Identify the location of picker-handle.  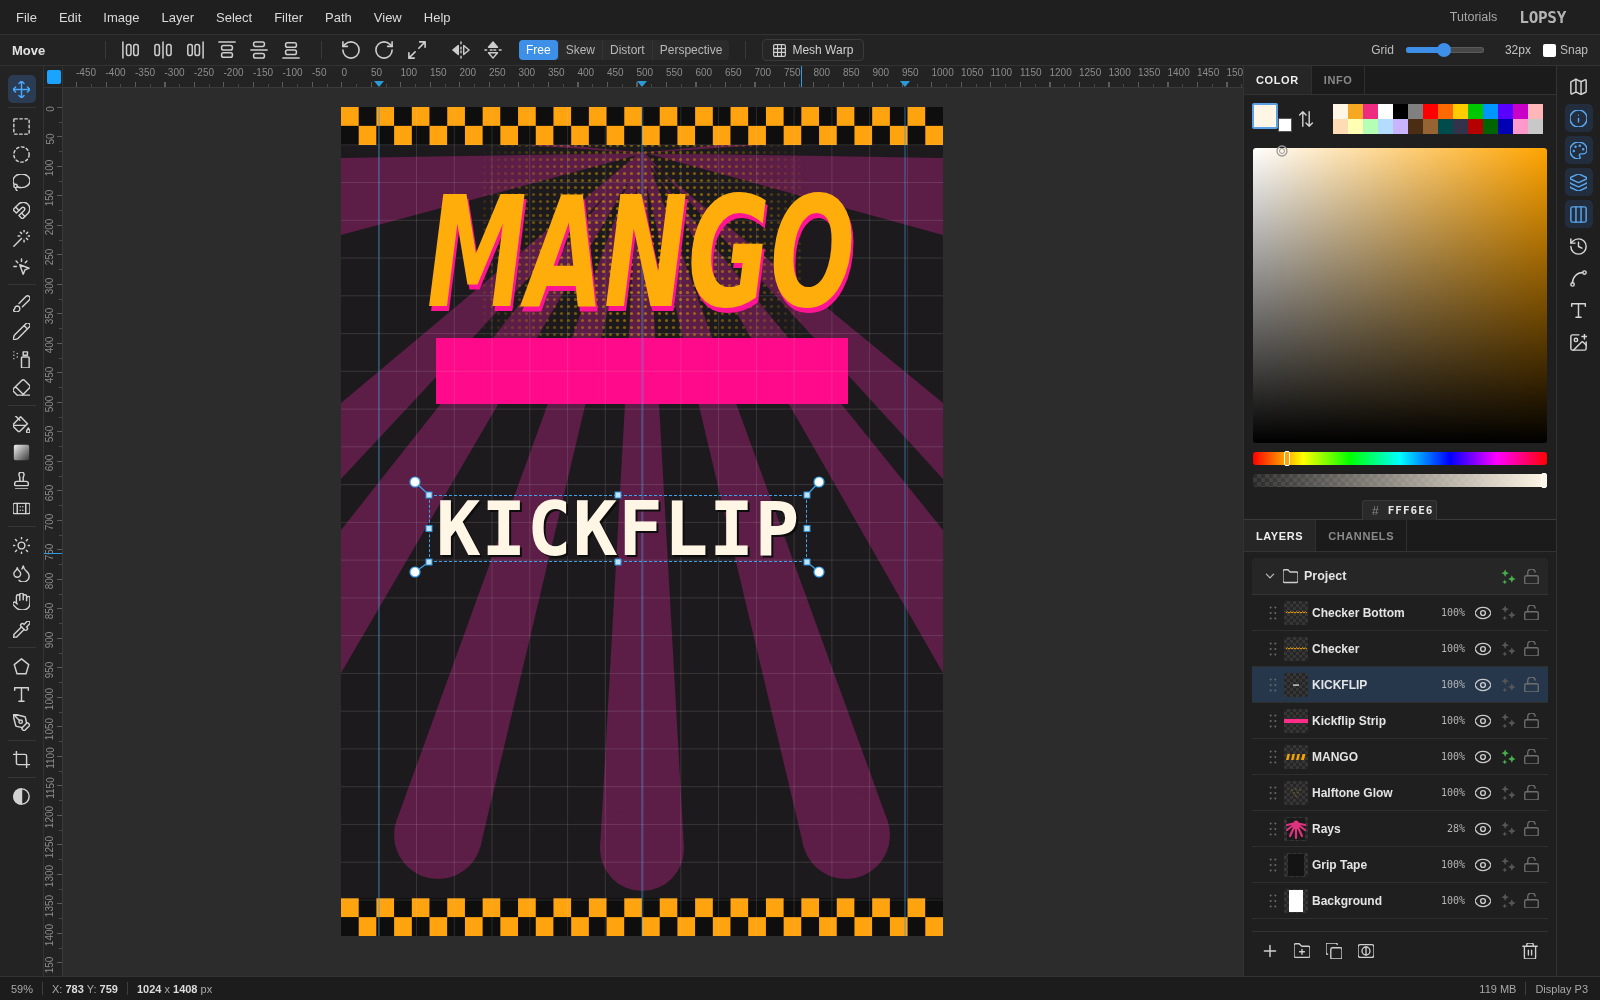
(1281, 151).